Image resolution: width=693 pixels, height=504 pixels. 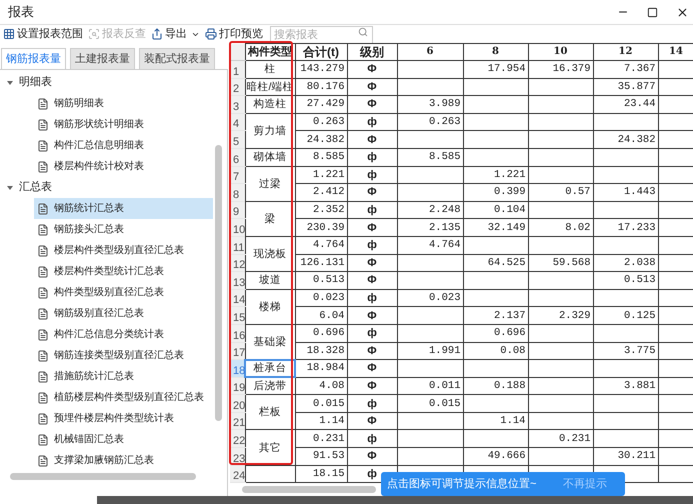 What do you see at coordinates (363, 32) in the screenshot?
I see `search-icon` at bounding box center [363, 32].